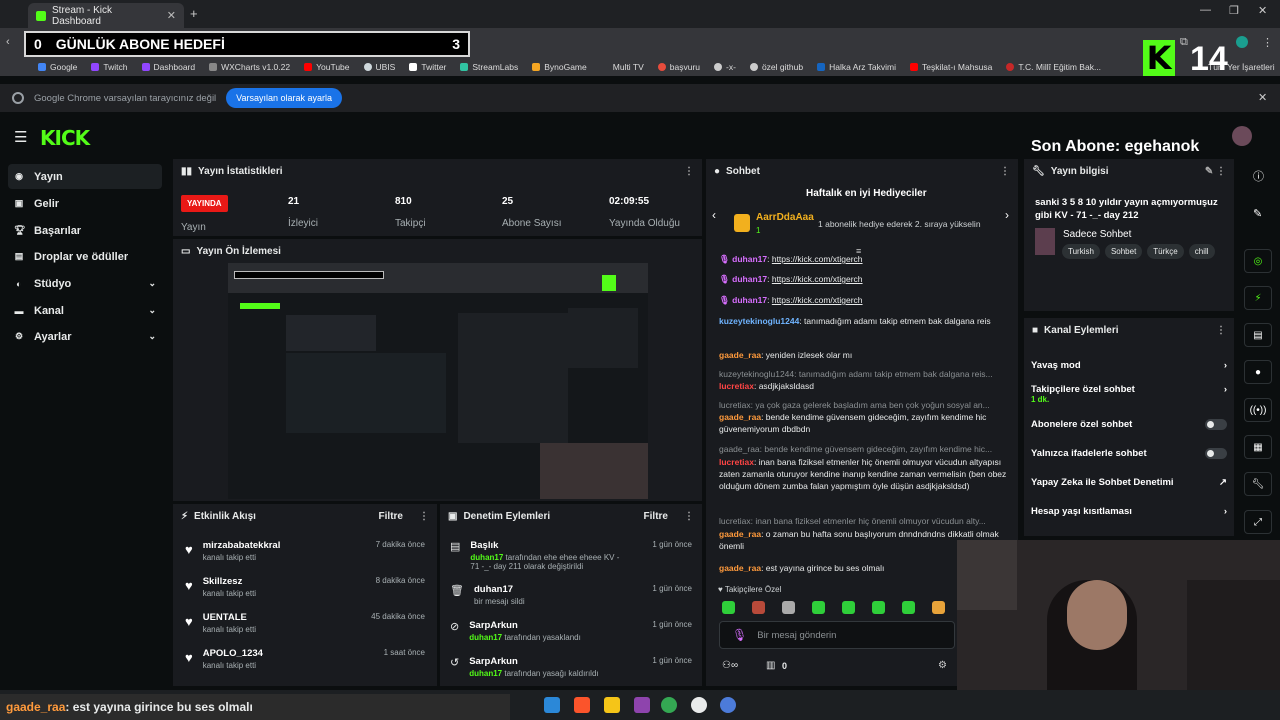 This screenshot has width=1280, height=720. What do you see at coordinates (65, 138) in the screenshot?
I see `kick-logo: KICK` at bounding box center [65, 138].